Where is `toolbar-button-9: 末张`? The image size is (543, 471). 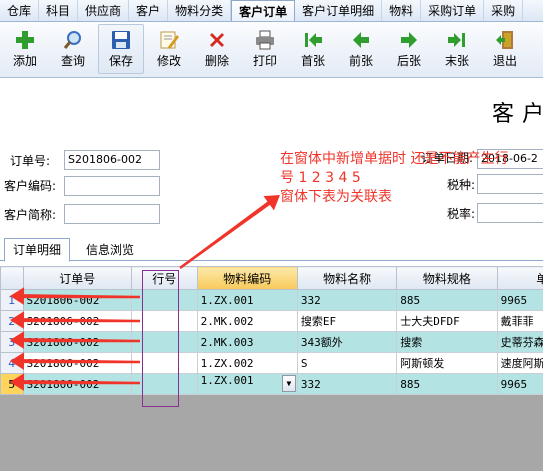 toolbar-button-9: 末张 is located at coordinates (457, 49).